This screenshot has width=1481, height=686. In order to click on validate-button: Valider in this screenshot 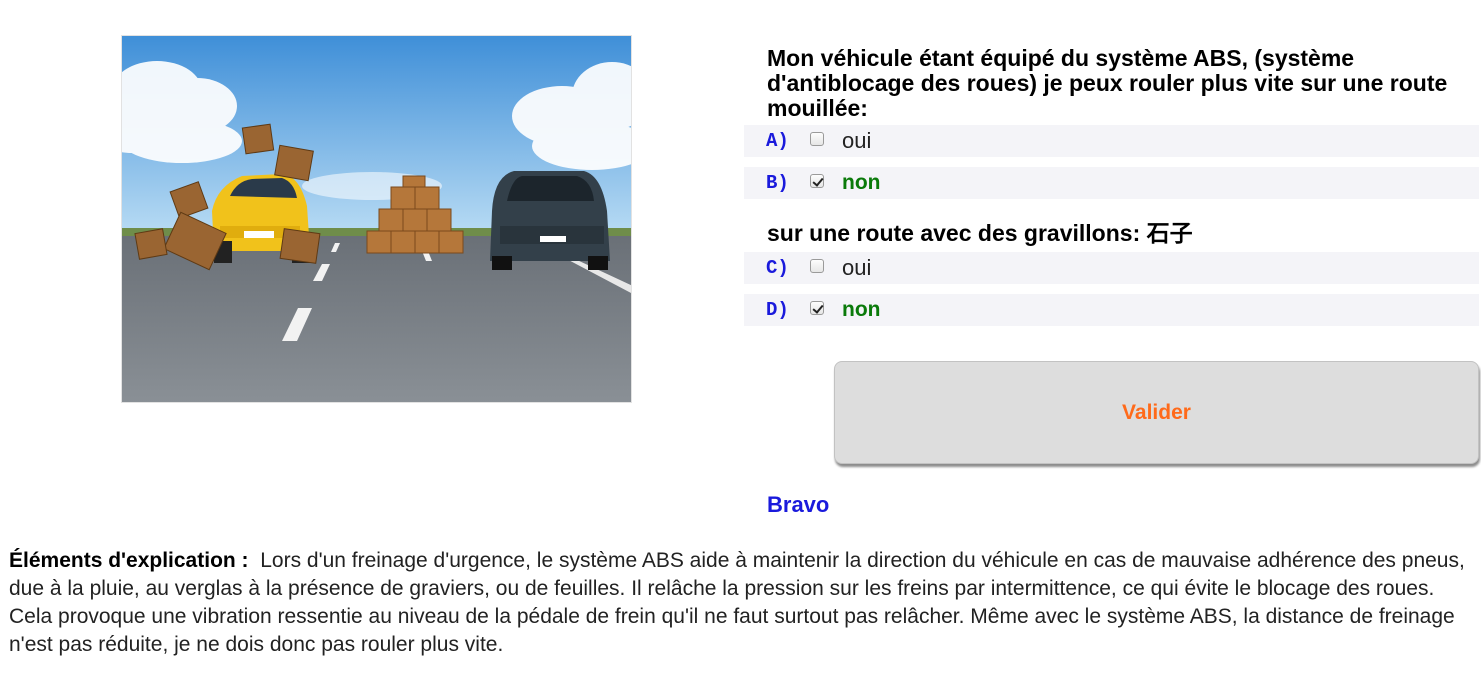, I will do `click(1156, 412)`.